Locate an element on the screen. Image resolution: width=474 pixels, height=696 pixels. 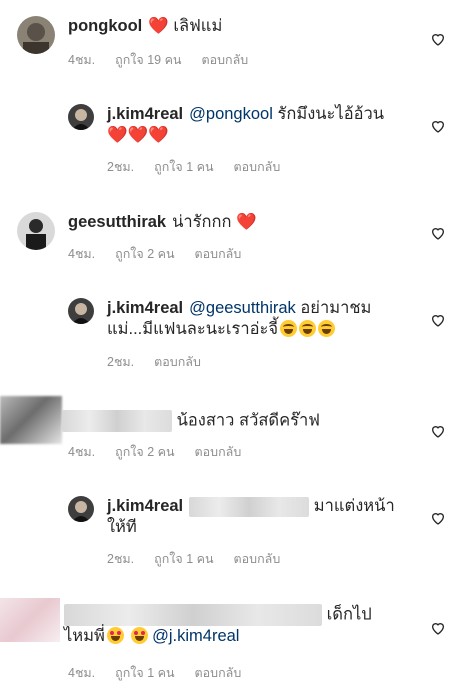
comment-body: แม่...มีแฟนละนะเราอ่ะจี้ is located at coordinates (193, 329).